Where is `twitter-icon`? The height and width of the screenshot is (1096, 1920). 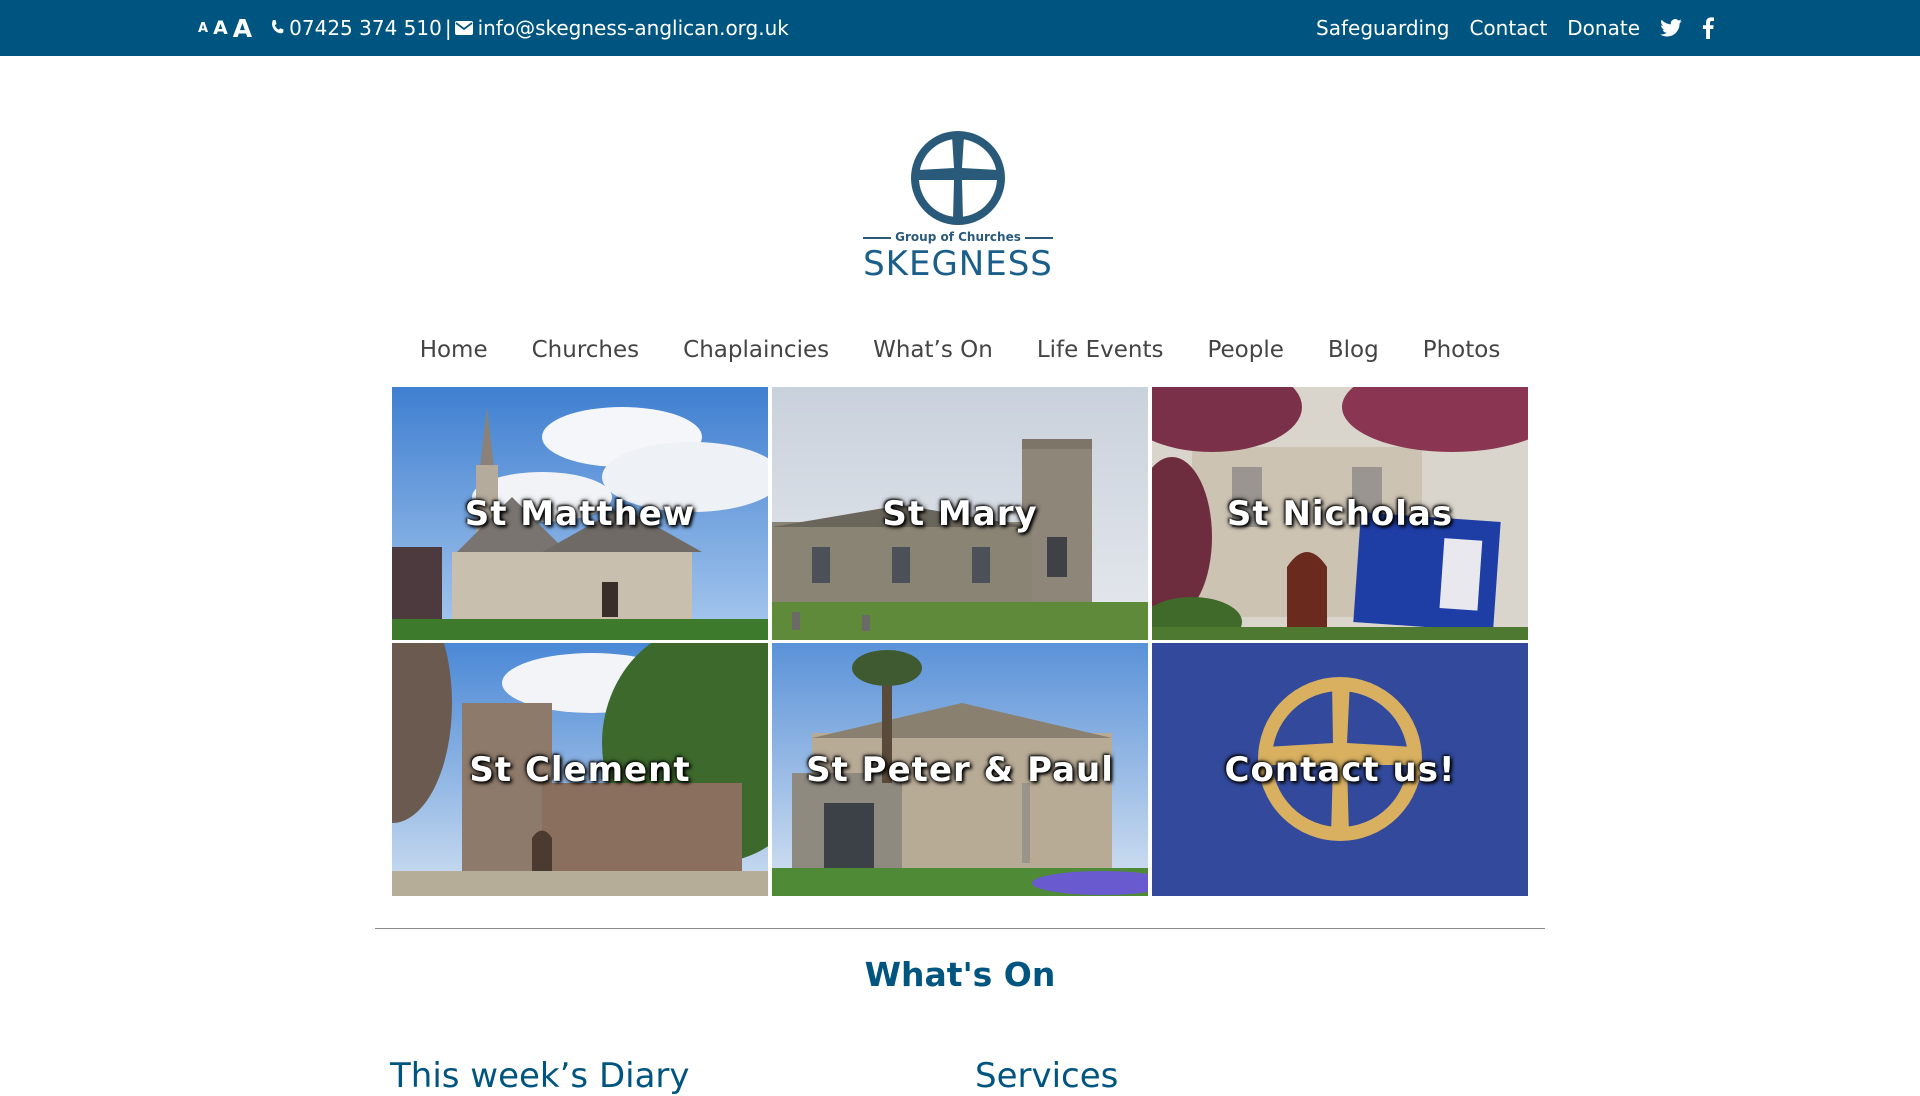
twitter-icon is located at coordinates (1671, 28).